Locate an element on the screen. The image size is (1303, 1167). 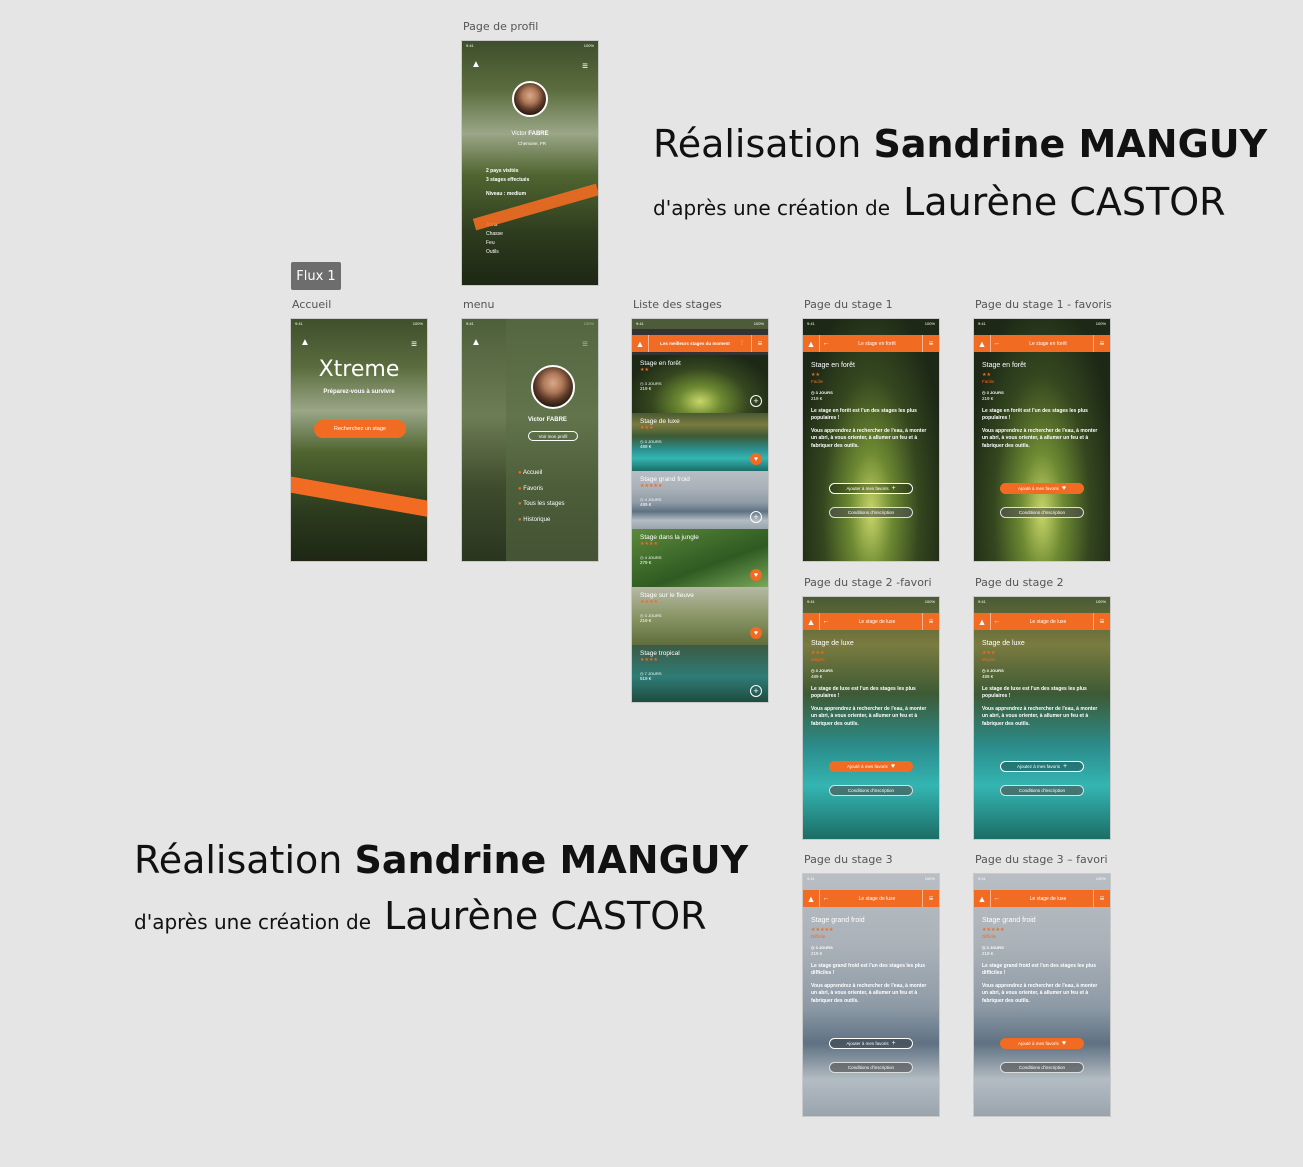
list-header-title: Les meilleurs stages du moment is located at coordinates (695, 343).